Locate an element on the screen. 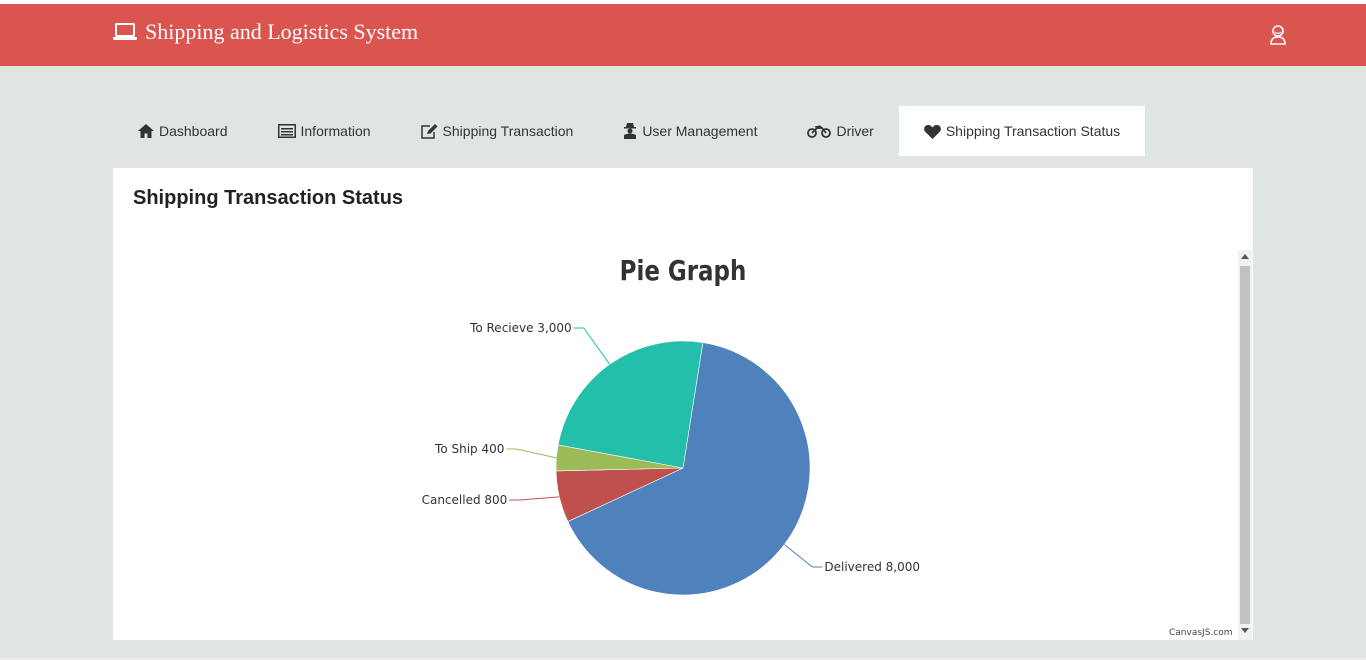 This screenshot has height=660, width=1366. home-icon is located at coordinates (146, 131).